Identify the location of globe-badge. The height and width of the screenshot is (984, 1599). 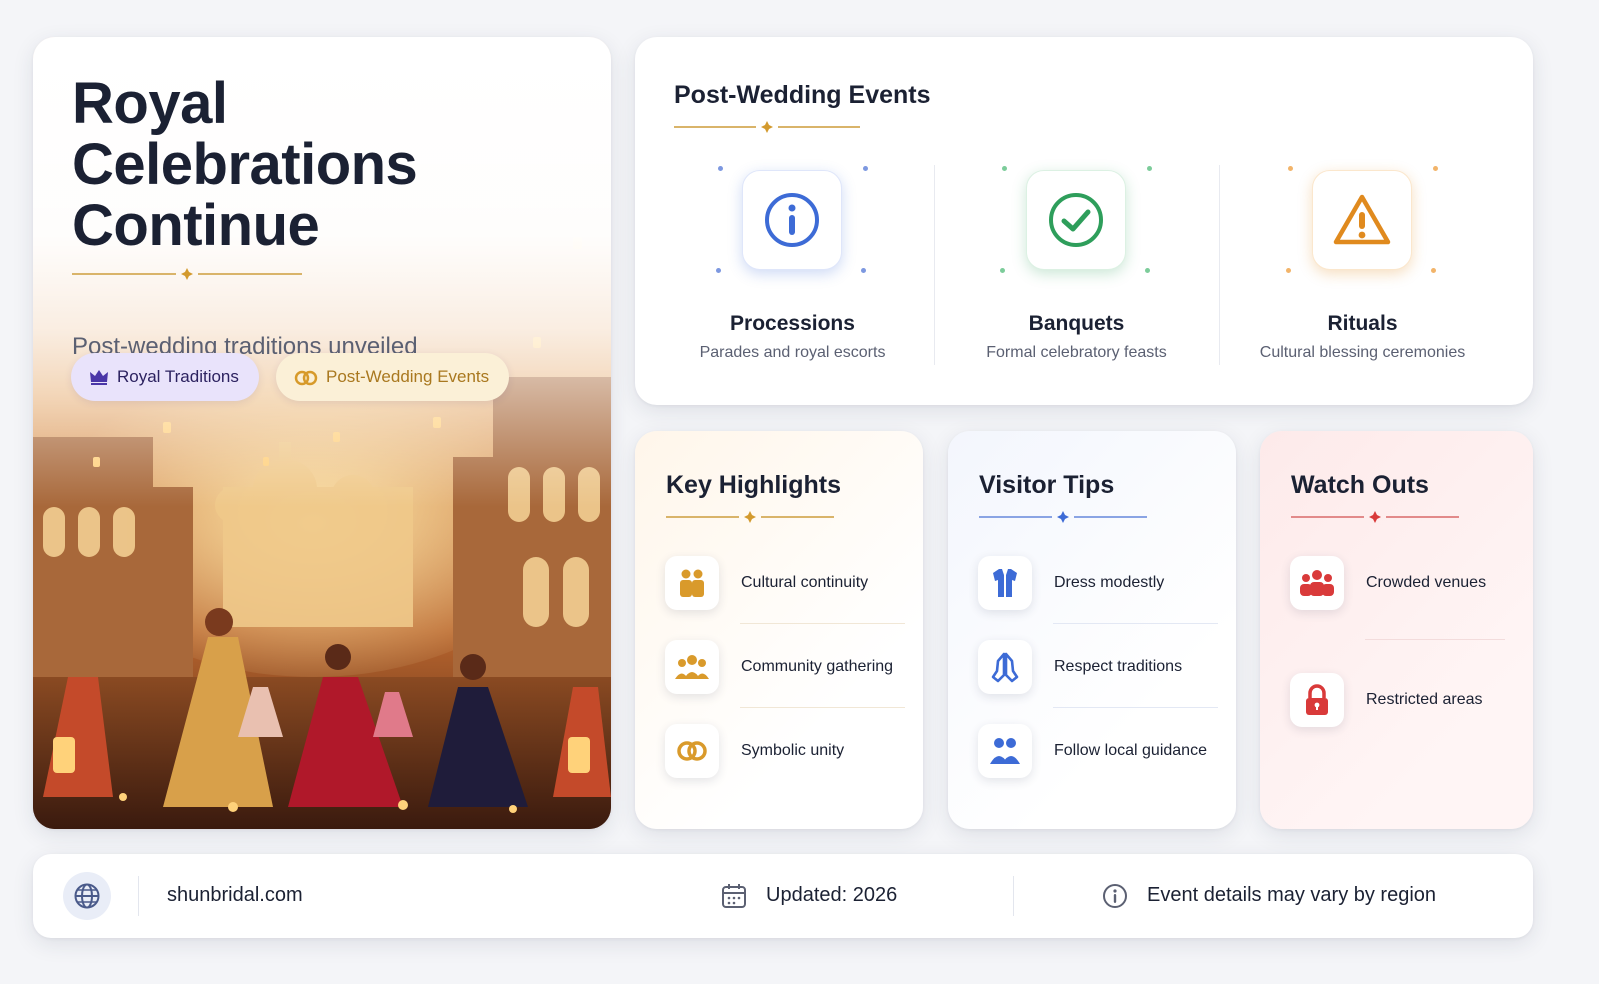
(87, 896).